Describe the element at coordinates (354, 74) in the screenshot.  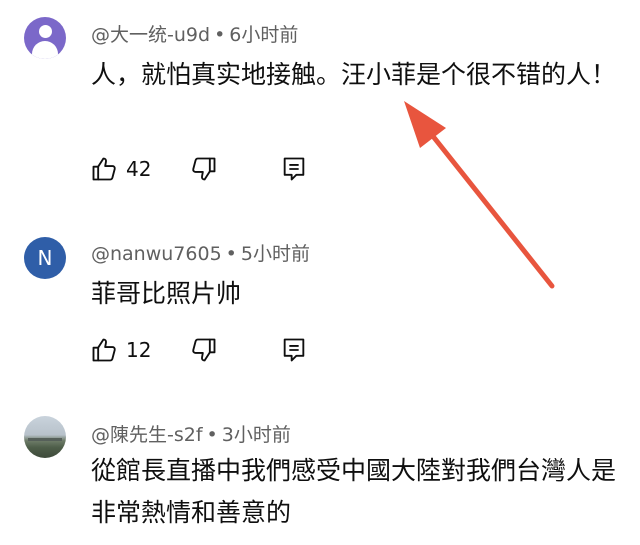
I see `comment-text: 人，就怕真实地接触。汪小菲是个很不错的人！` at that location.